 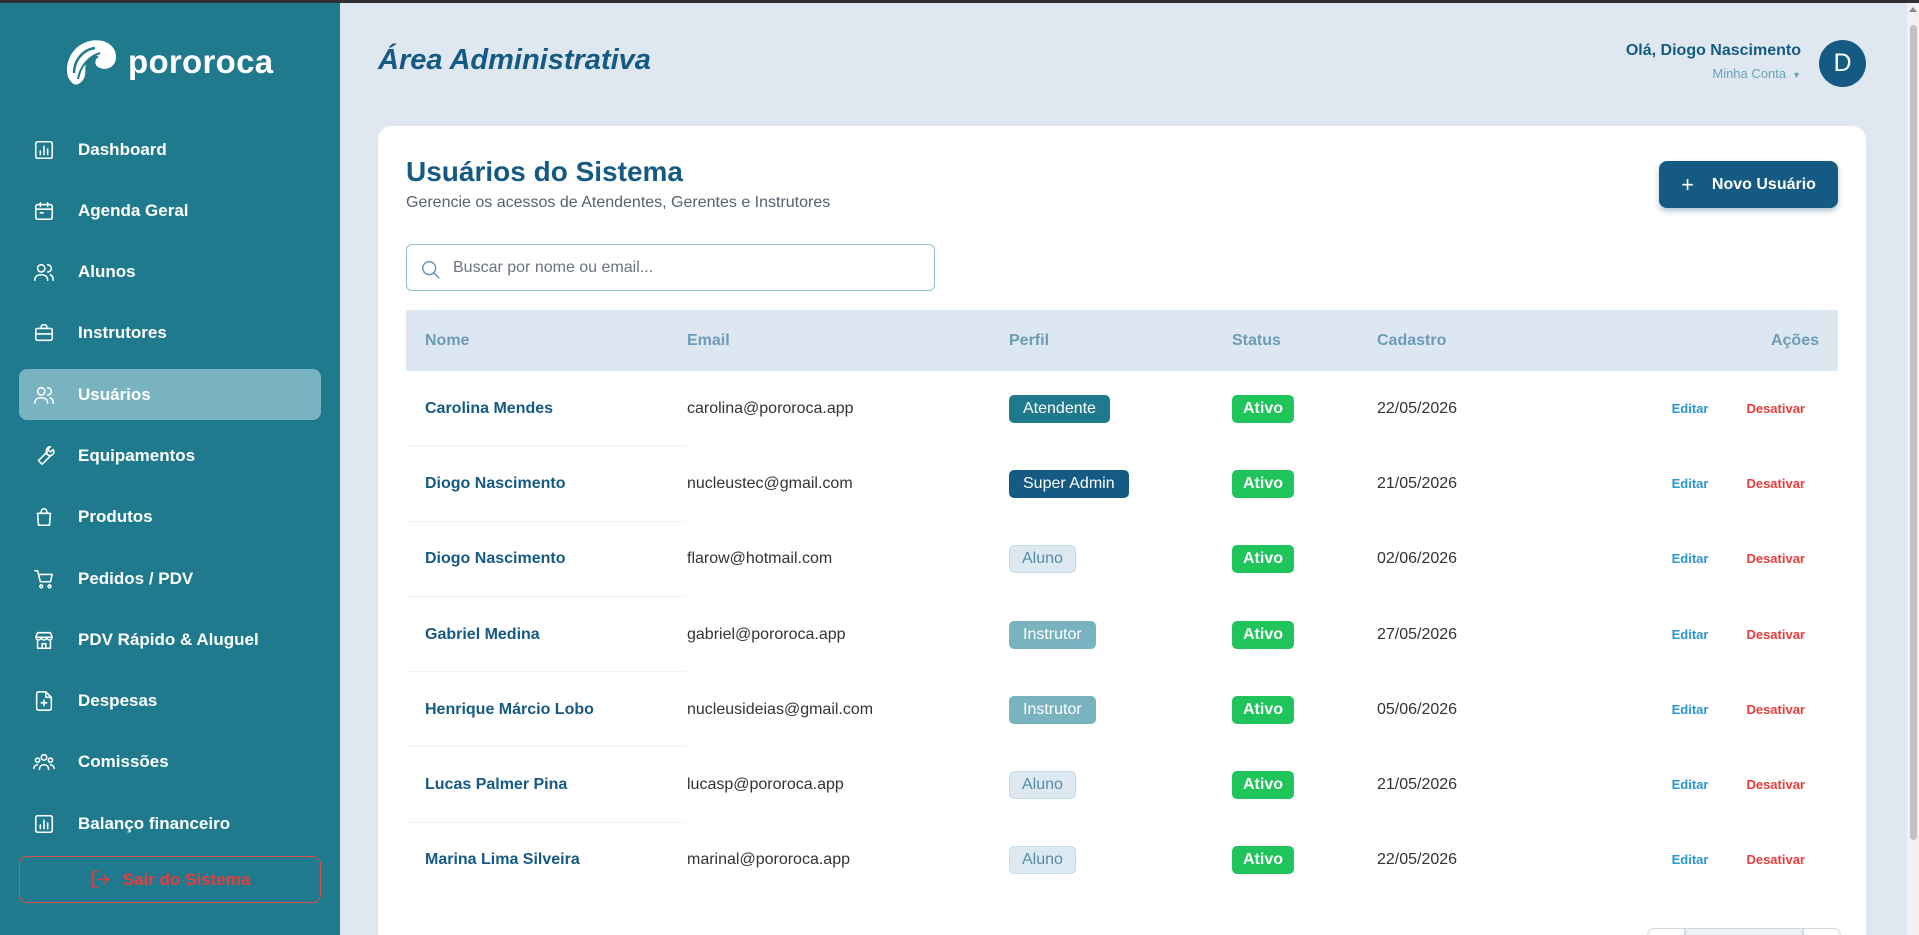 I want to click on sidebar-item-label: Instrutores, so click(x=122, y=333).